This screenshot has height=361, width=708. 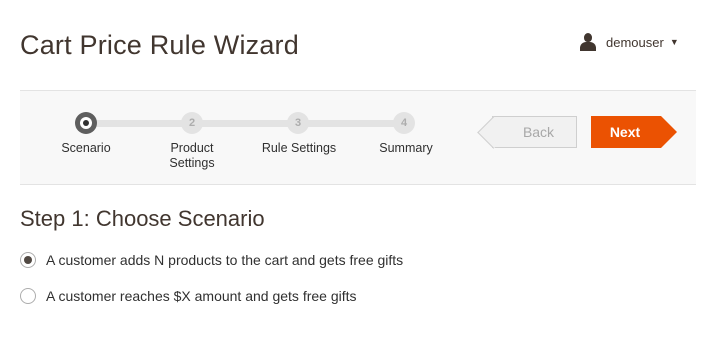 What do you see at coordinates (86, 148) in the screenshot?
I see `step-label-scenario: Scenario` at bounding box center [86, 148].